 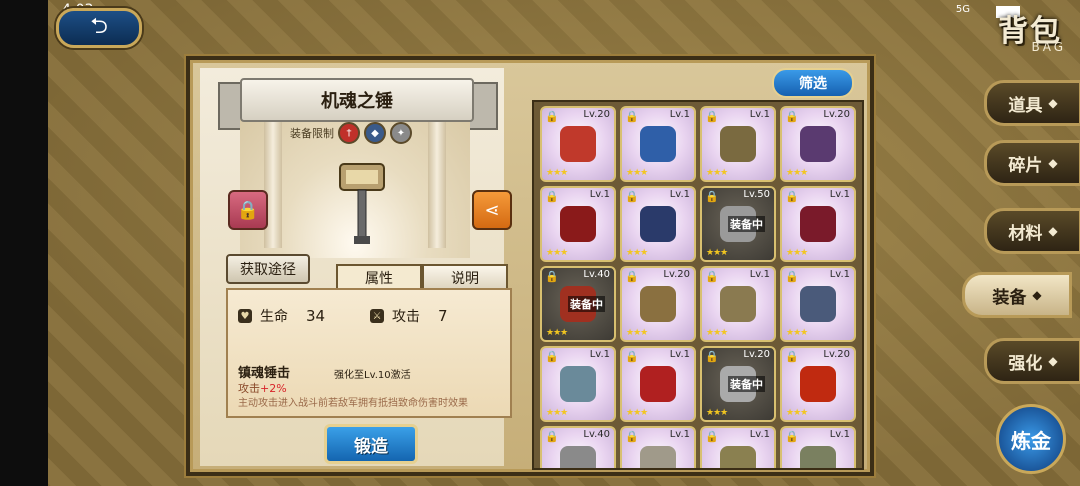 What do you see at coordinates (443, 316) in the screenshot?
I see `stat-value: 7` at bounding box center [443, 316].